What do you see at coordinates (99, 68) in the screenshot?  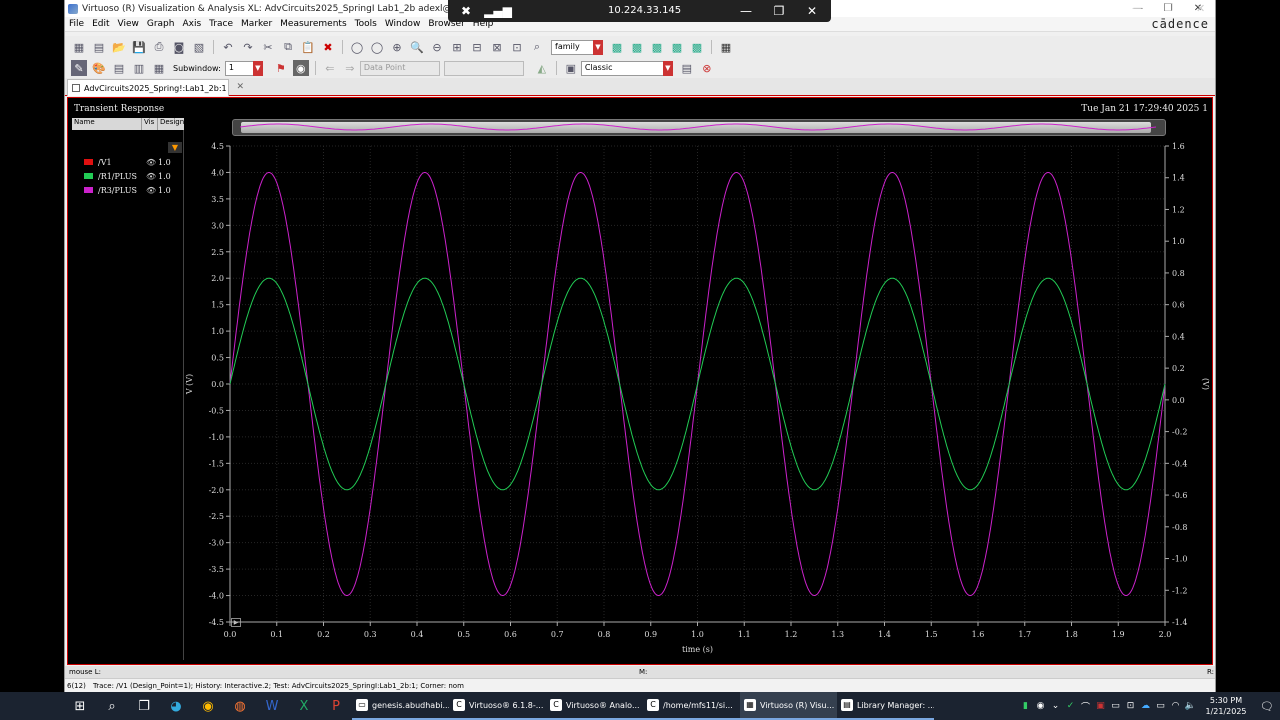 I see `palette-icon: 🎨` at bounding box center [99, 68].